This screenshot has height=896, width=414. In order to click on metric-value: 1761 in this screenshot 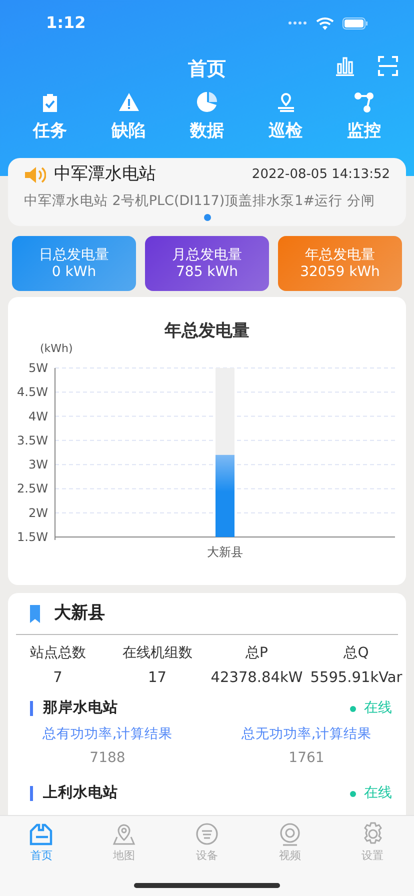, I will do `click(307, 758)`.